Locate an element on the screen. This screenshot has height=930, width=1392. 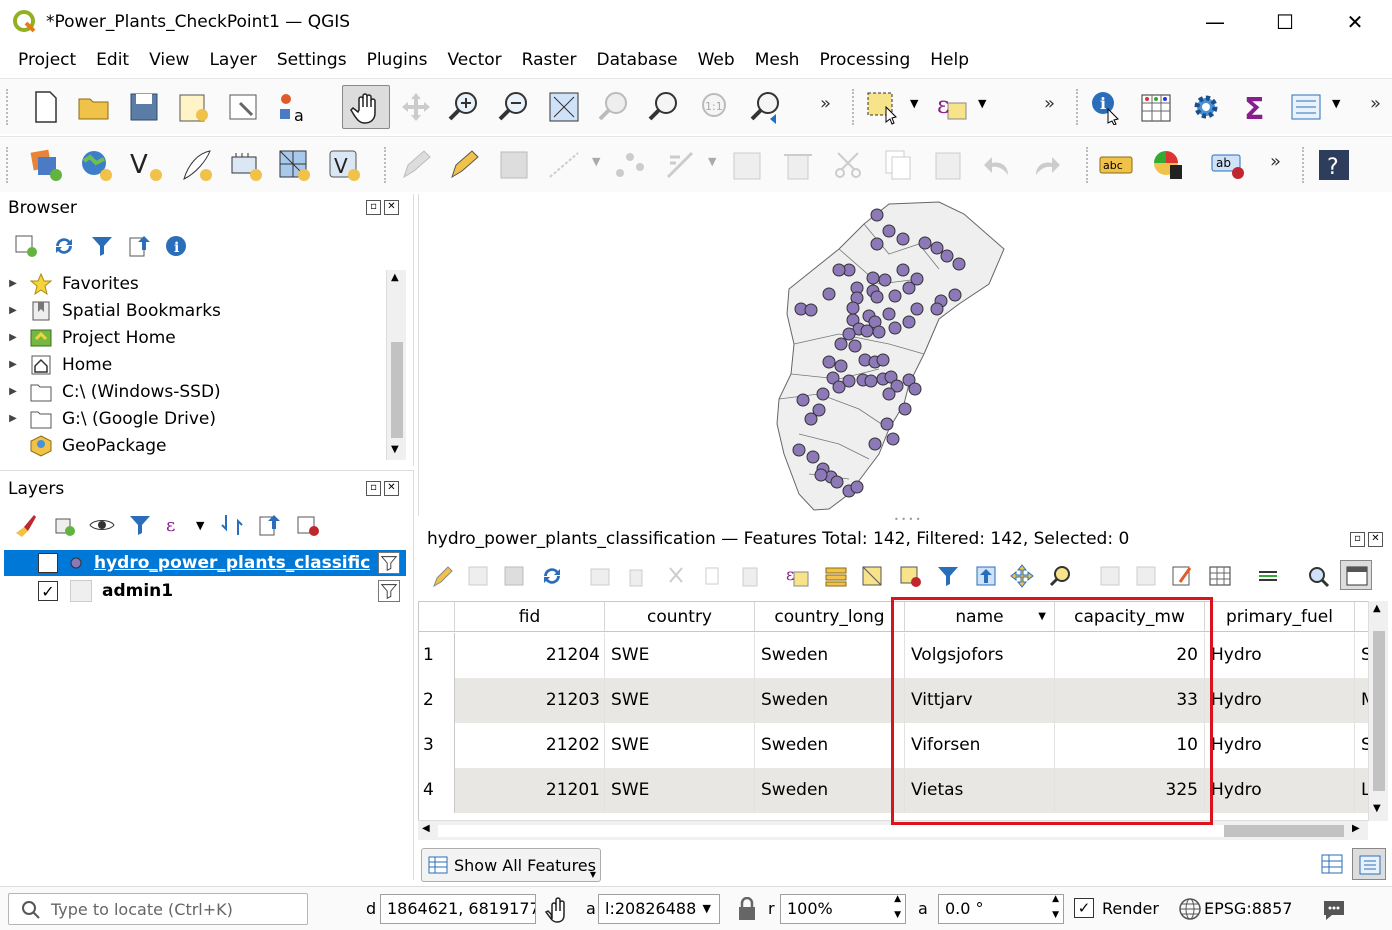
filter-legend-icon is located at coordinates (140, 525).